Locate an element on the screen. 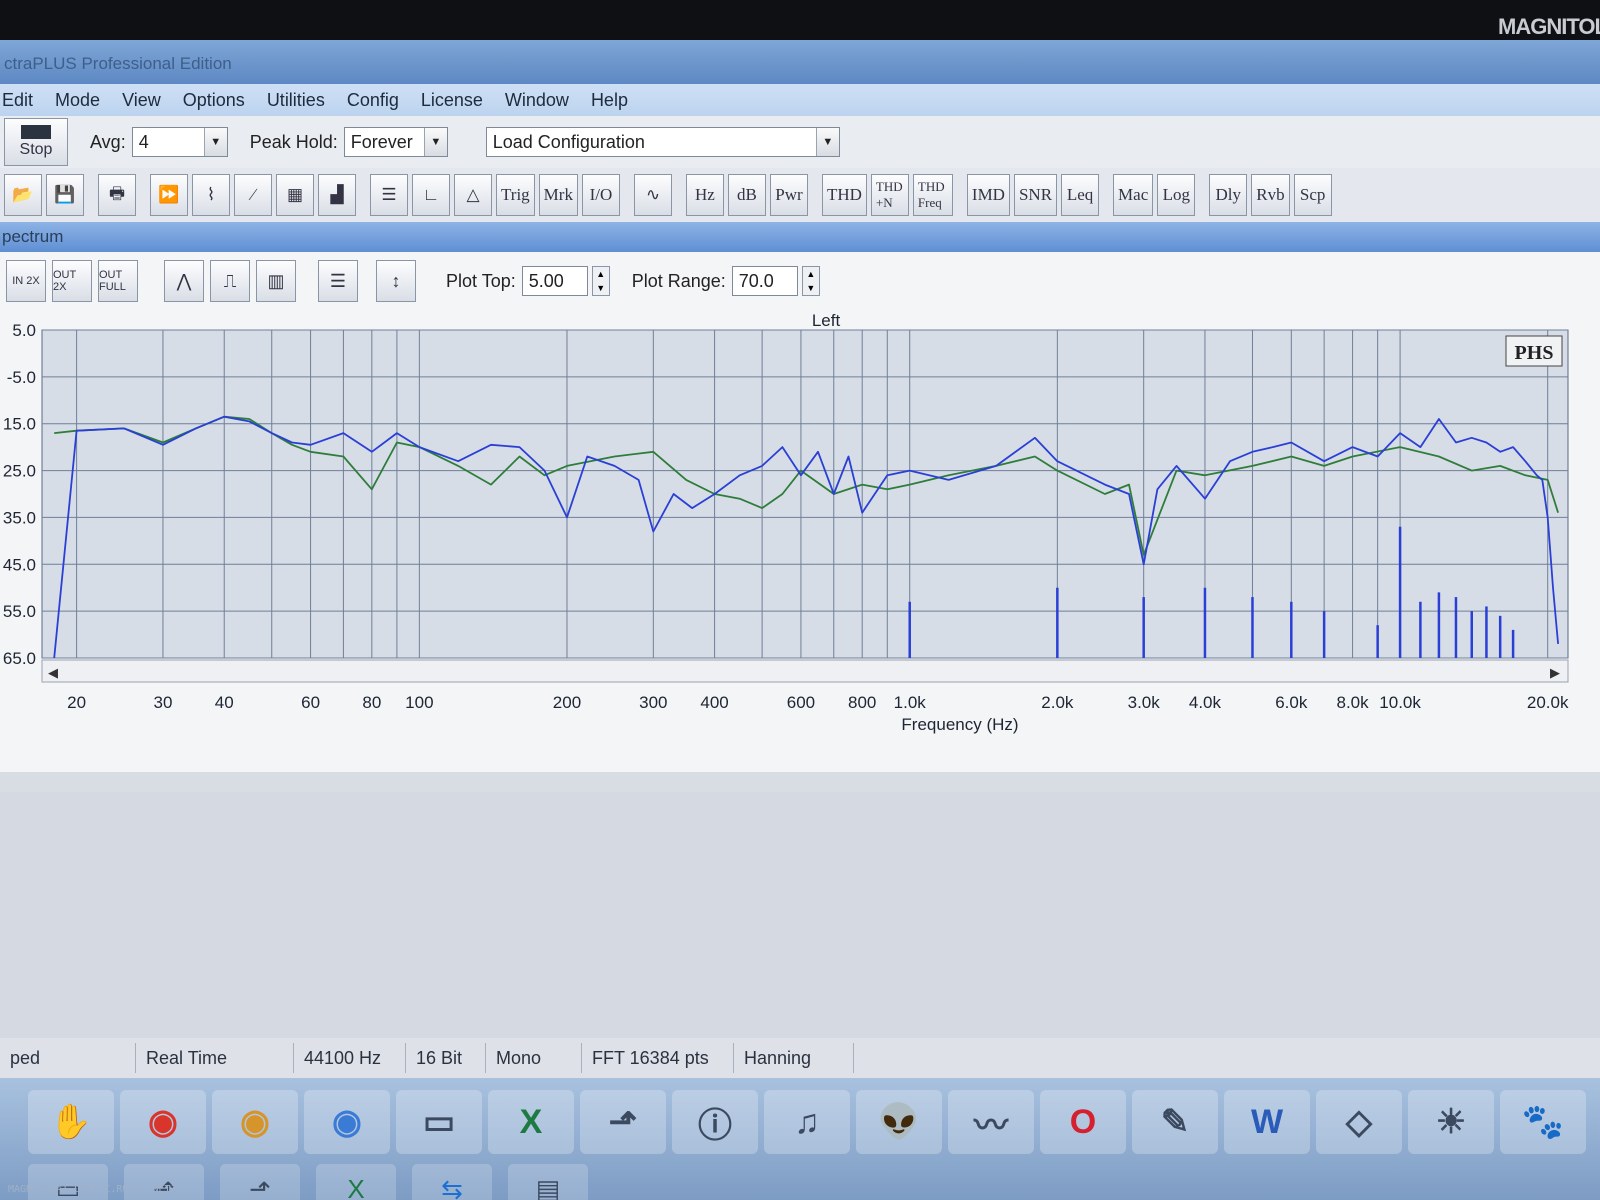  scp-button: Scp is located at coordinates (1312, 195).